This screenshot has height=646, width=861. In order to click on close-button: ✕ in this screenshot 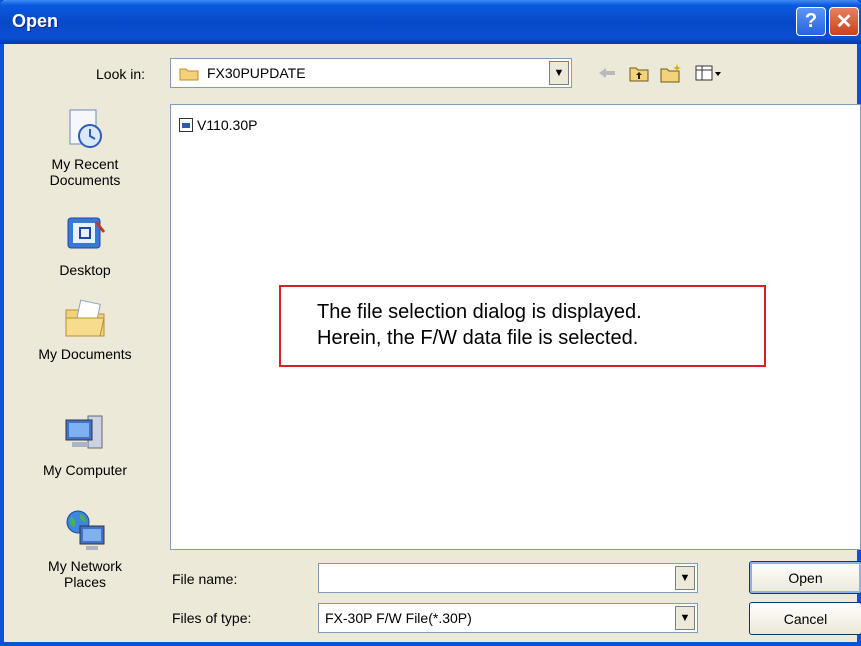, I will do `click(844, 21)`.